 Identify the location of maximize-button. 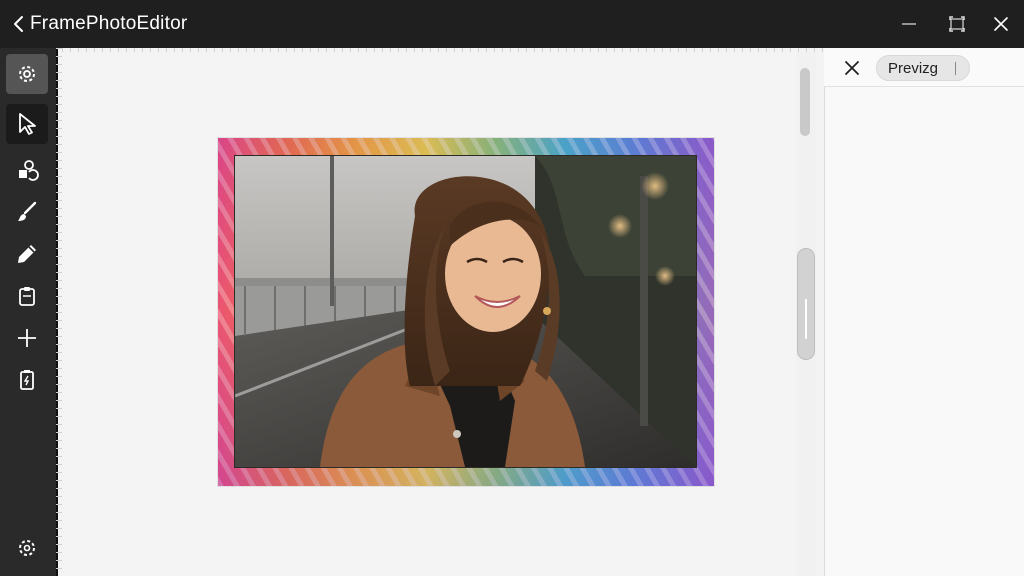
(957, 24).